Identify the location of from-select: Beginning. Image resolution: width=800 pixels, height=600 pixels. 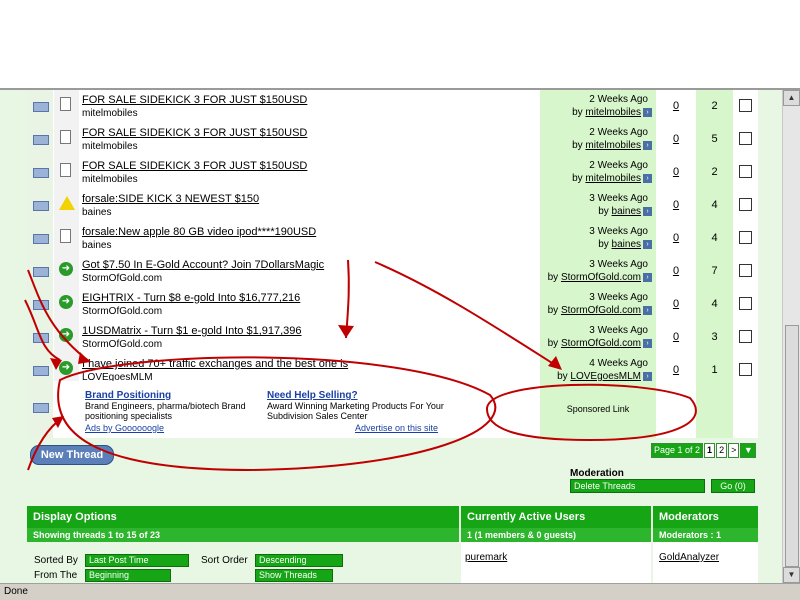
(128, 575).